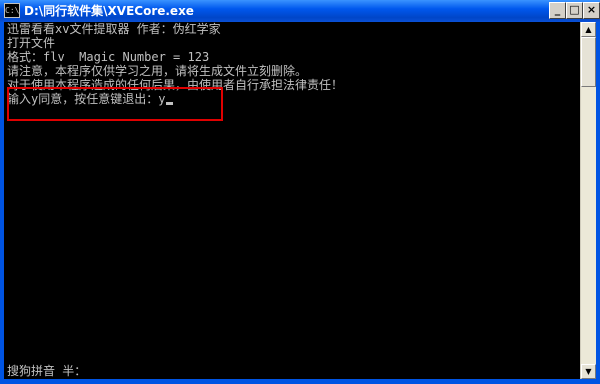 The height and width of the screenshot is (384, 600). Describe the element at coordinates (598, 203) in the screenshot. I see `window-frame-right` at that location.